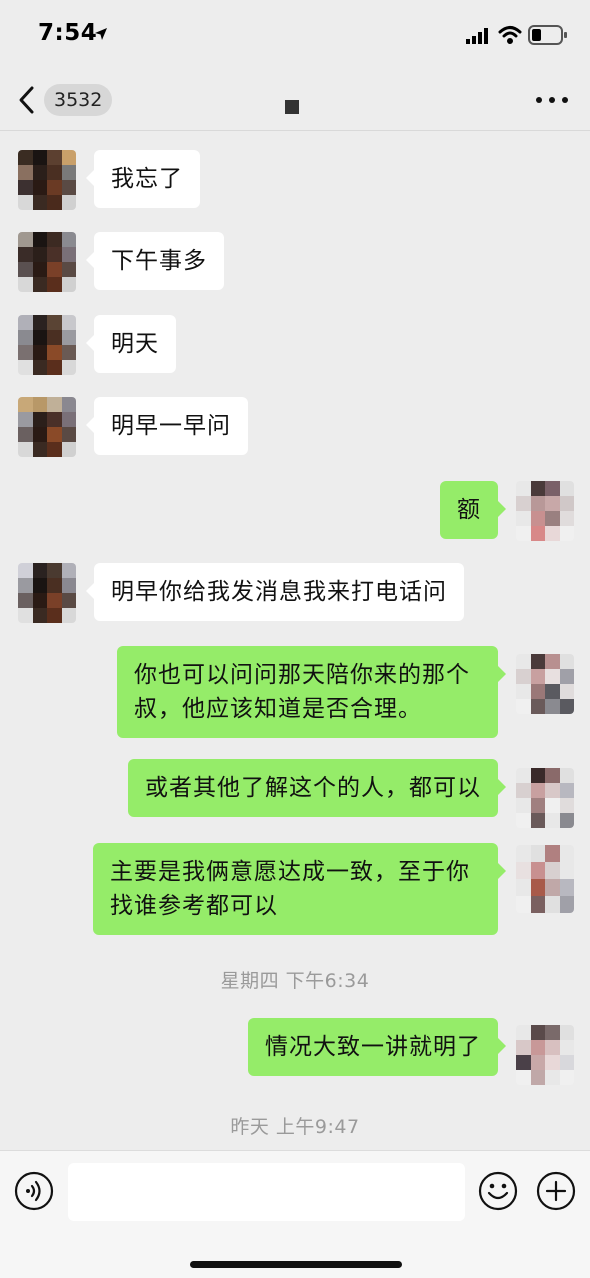 The width and height of the screenshot is (590, 1278). I want to click on emoji-icon, so click(498, 1191).